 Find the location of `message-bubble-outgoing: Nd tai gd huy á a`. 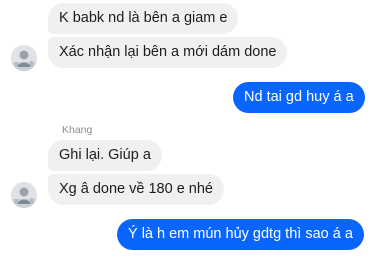

message-bubble-outgoing: Nd tai gd huy á a is located at coordinates (299, 97).